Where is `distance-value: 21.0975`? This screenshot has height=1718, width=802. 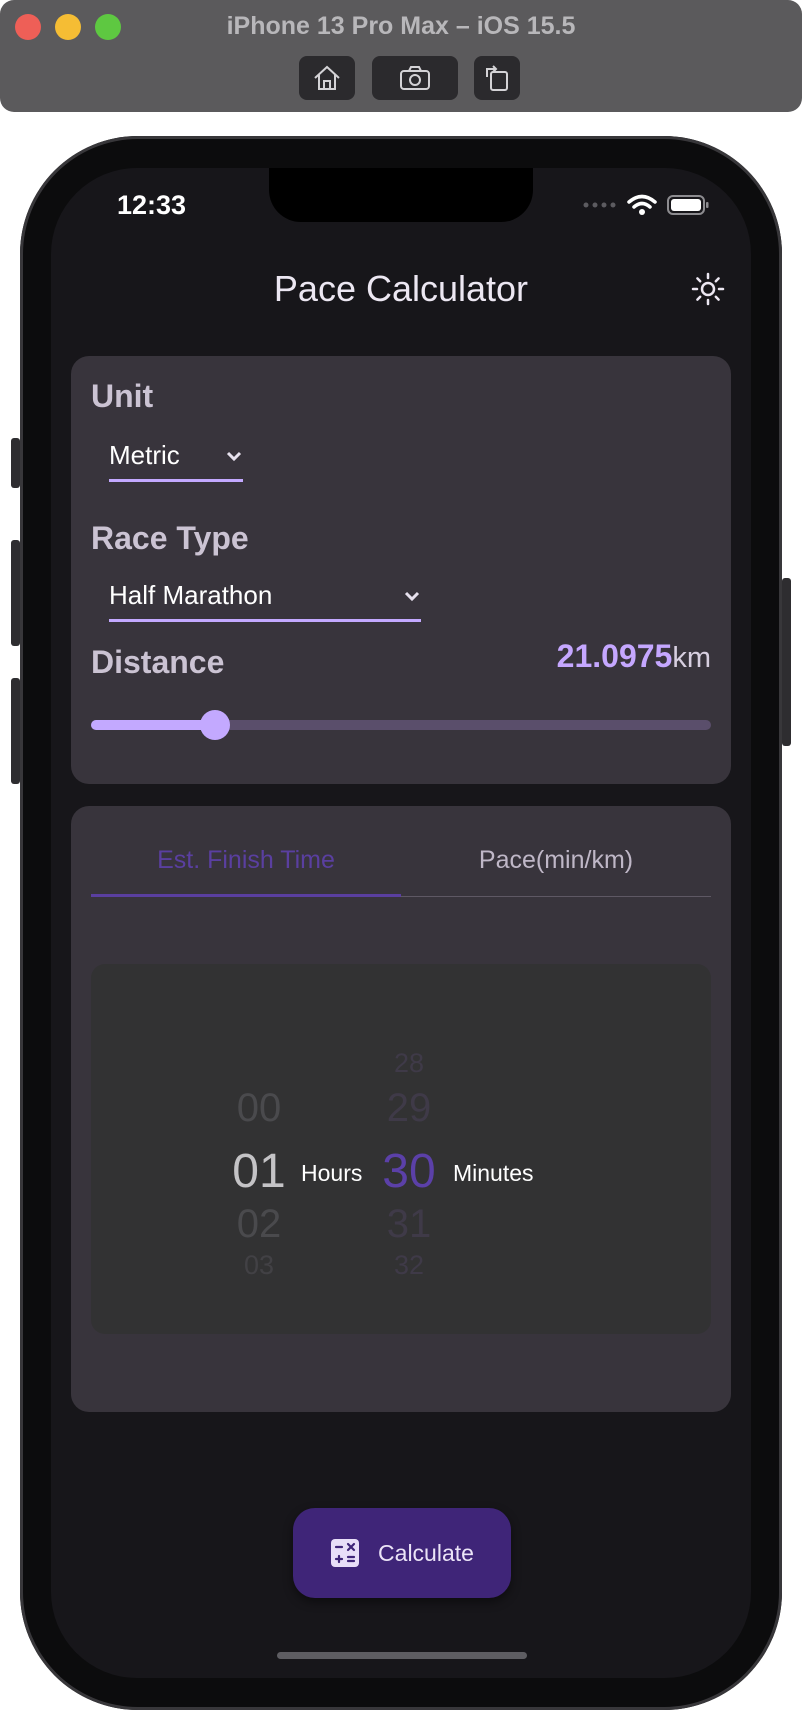
distance-value: 21.0975 is located at coordinates (614, 656).